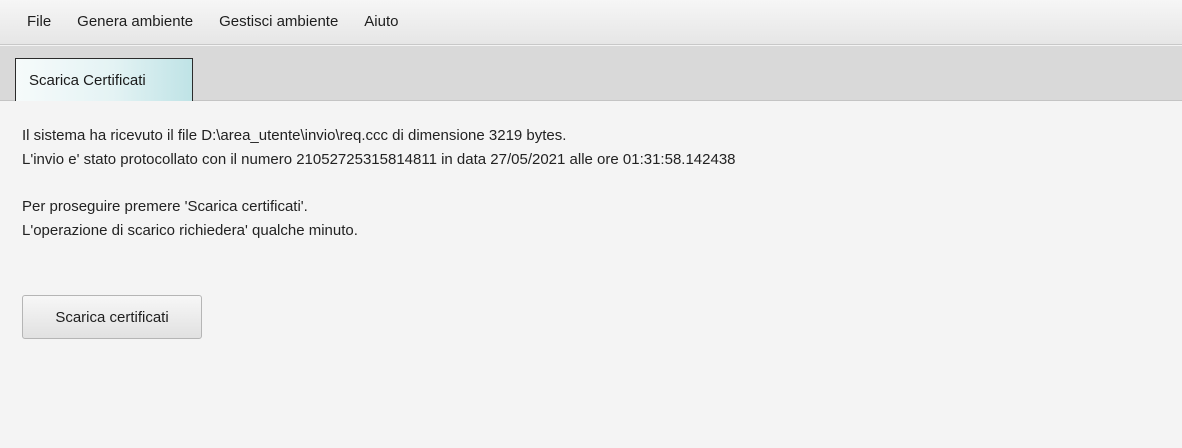 Image resolution: width=1182 pixels, height=448 pixels. I want to click on menu-aiuto: Aiuto, so click(381, 22).